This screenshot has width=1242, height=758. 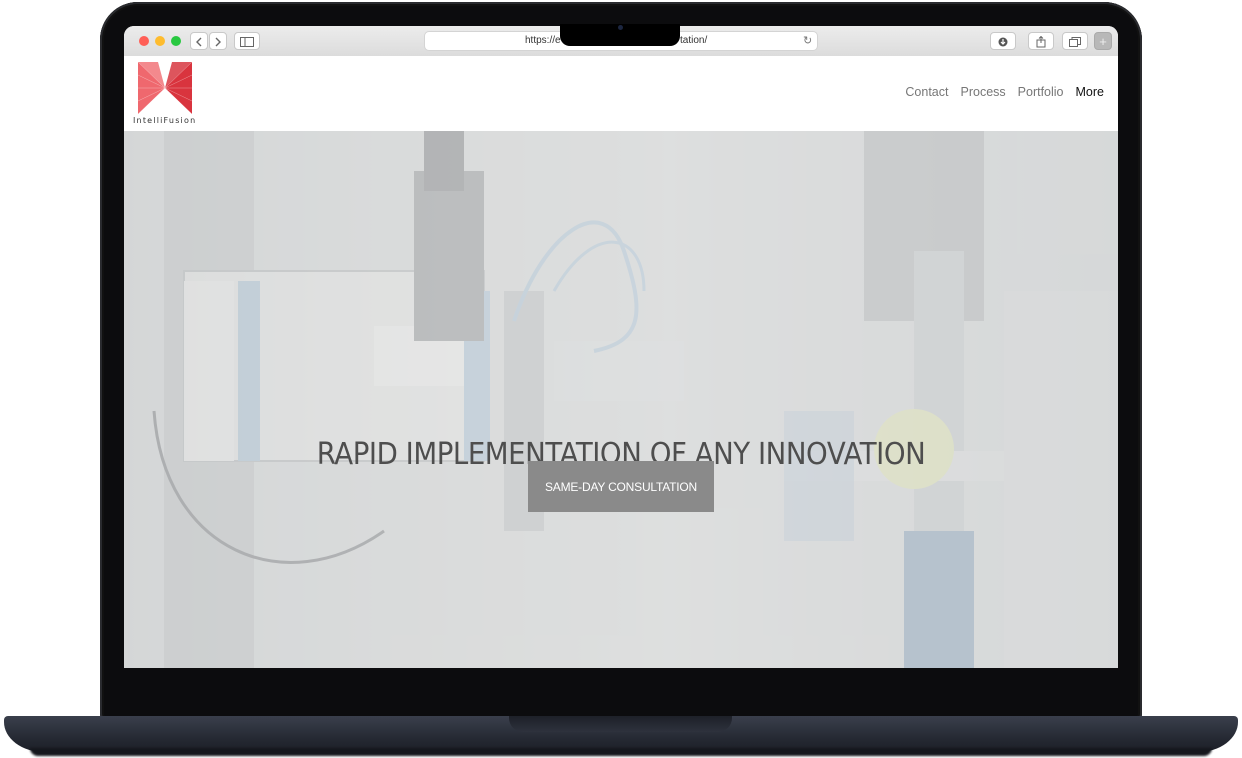 I want to click on intellifusion-logo, so click(x=165, y=88).